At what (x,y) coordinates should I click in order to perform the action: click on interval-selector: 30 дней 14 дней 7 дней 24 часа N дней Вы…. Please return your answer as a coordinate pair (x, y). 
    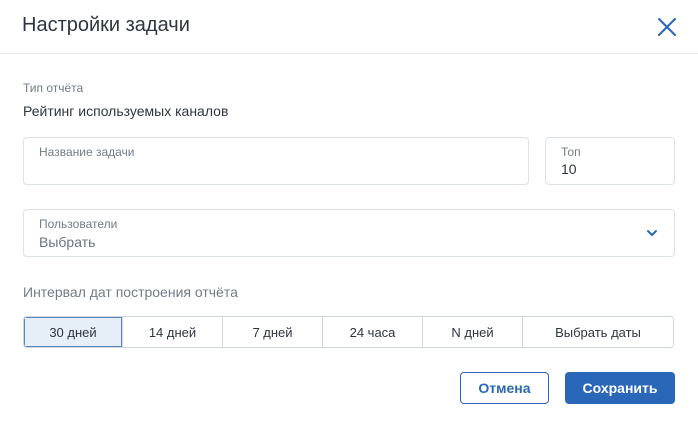
    Looking at the image, I should click on (348, 332).